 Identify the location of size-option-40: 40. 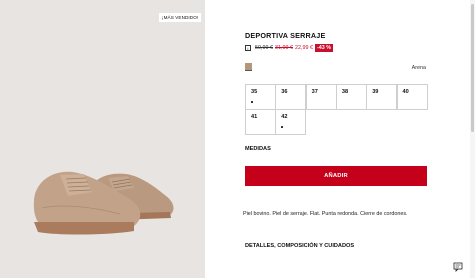
(412, 97).